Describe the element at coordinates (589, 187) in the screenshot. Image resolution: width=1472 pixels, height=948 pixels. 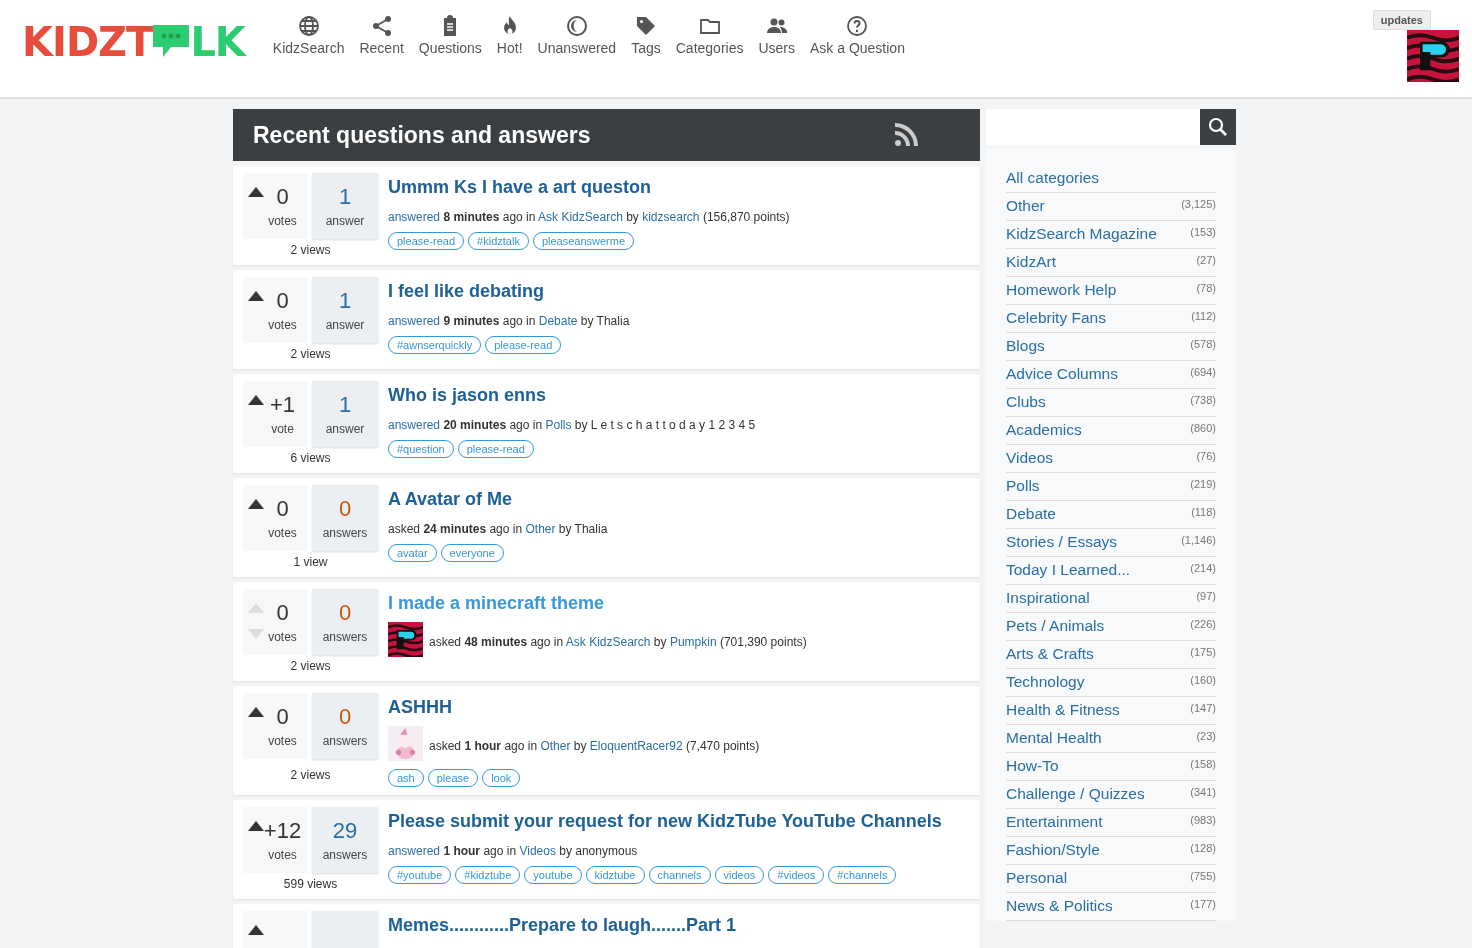
I see `question-title: Ummm Ks I have a art queston` at that location.